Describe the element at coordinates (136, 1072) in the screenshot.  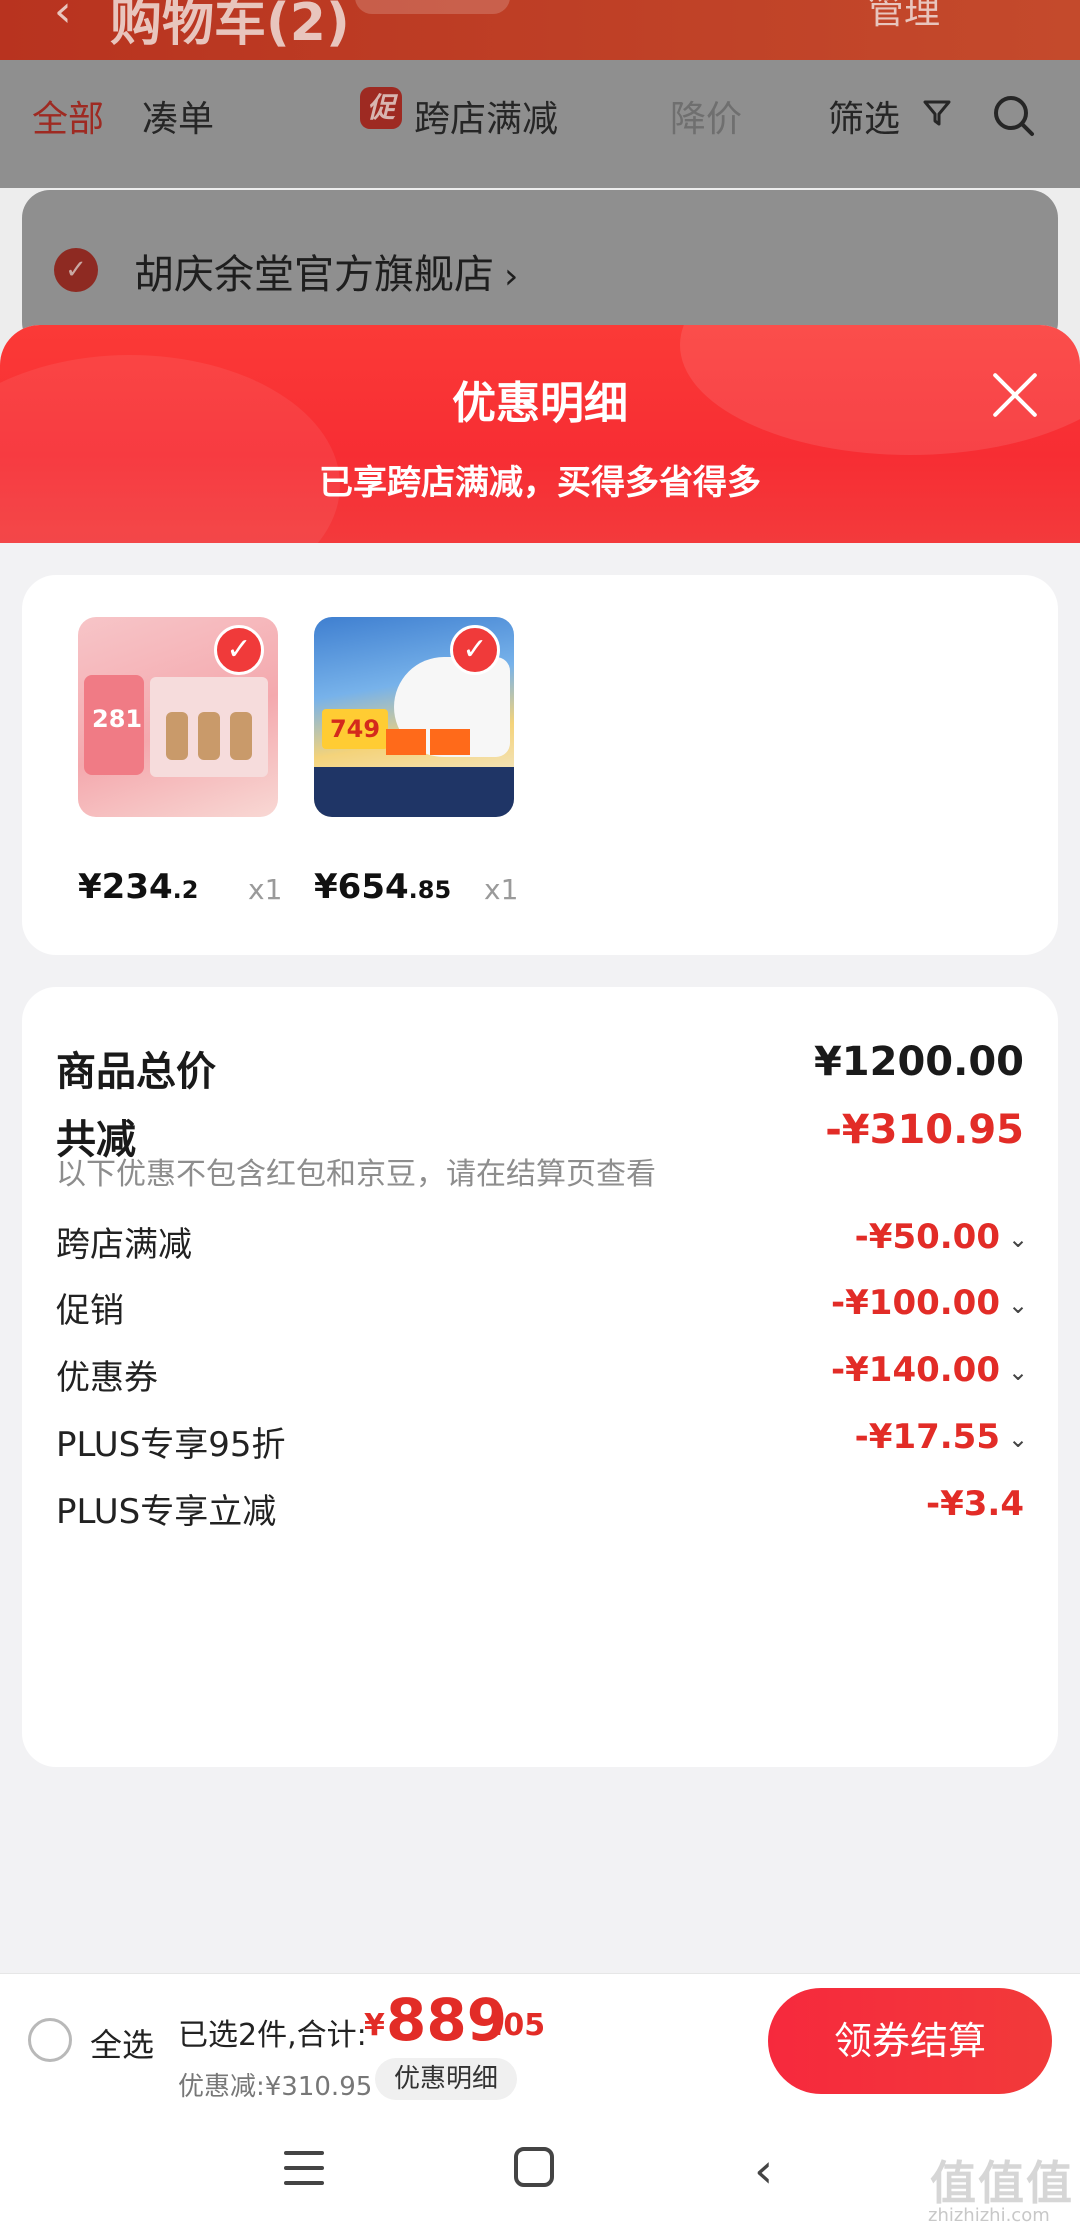
I see `total-price-label: 商品总价` at that location.